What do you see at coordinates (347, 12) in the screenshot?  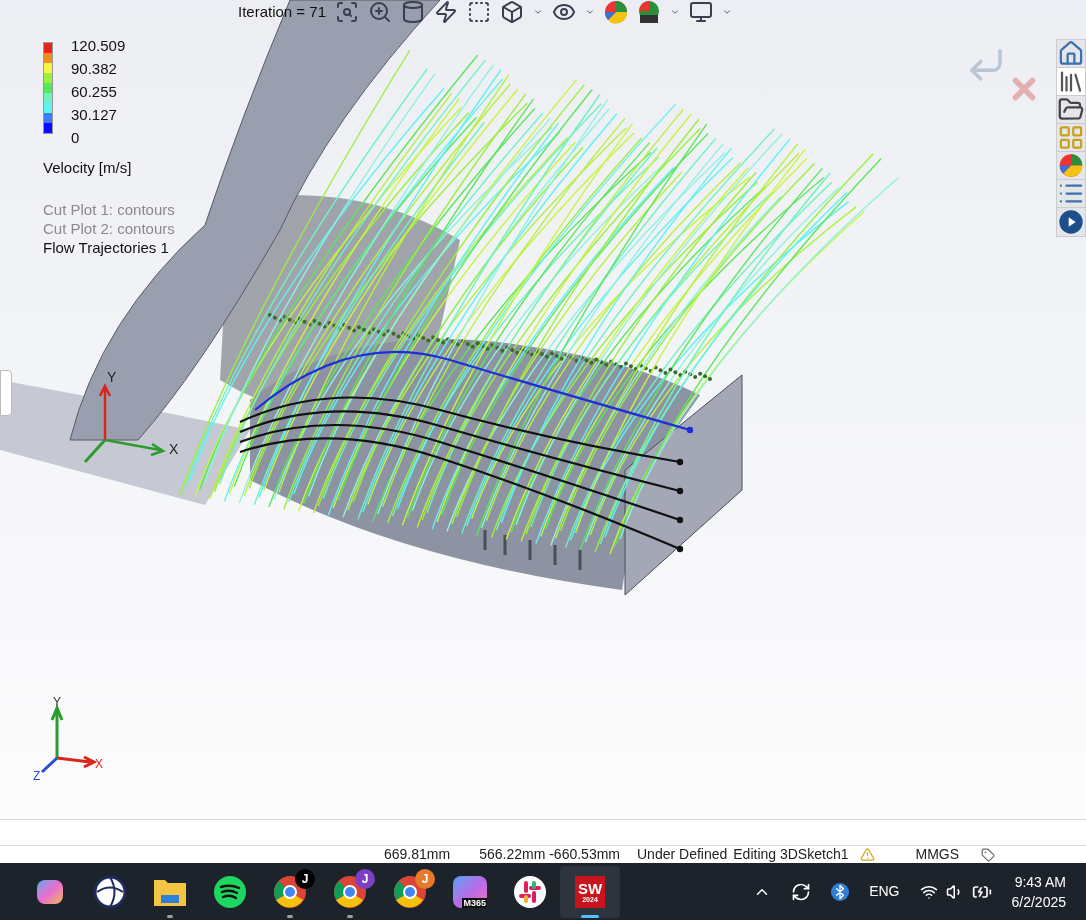 I see `zoom-fit-icon` at bounding box center [347, 12].